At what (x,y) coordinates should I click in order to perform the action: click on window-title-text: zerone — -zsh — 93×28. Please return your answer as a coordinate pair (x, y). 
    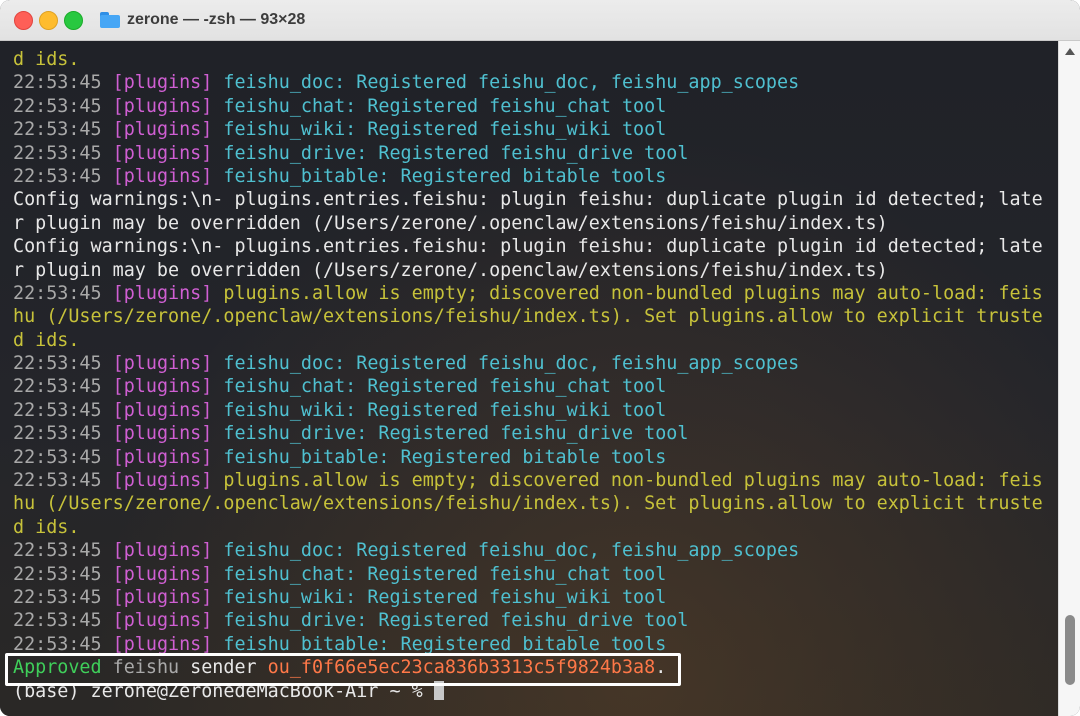
    Looking at the image, I should click on (216, 19).